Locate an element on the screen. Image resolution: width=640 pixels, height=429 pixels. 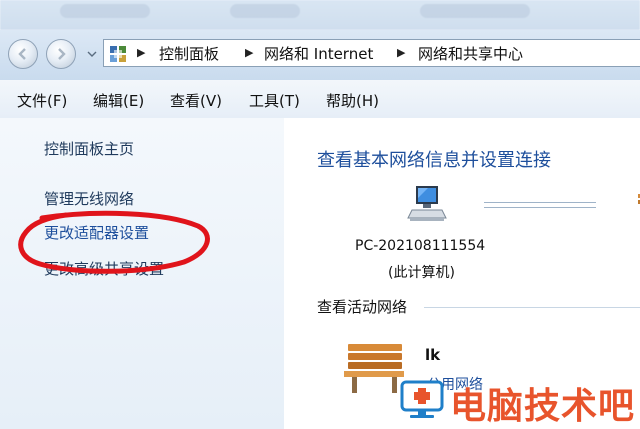
arrow-right-icon is located at coordinates (62, 54).